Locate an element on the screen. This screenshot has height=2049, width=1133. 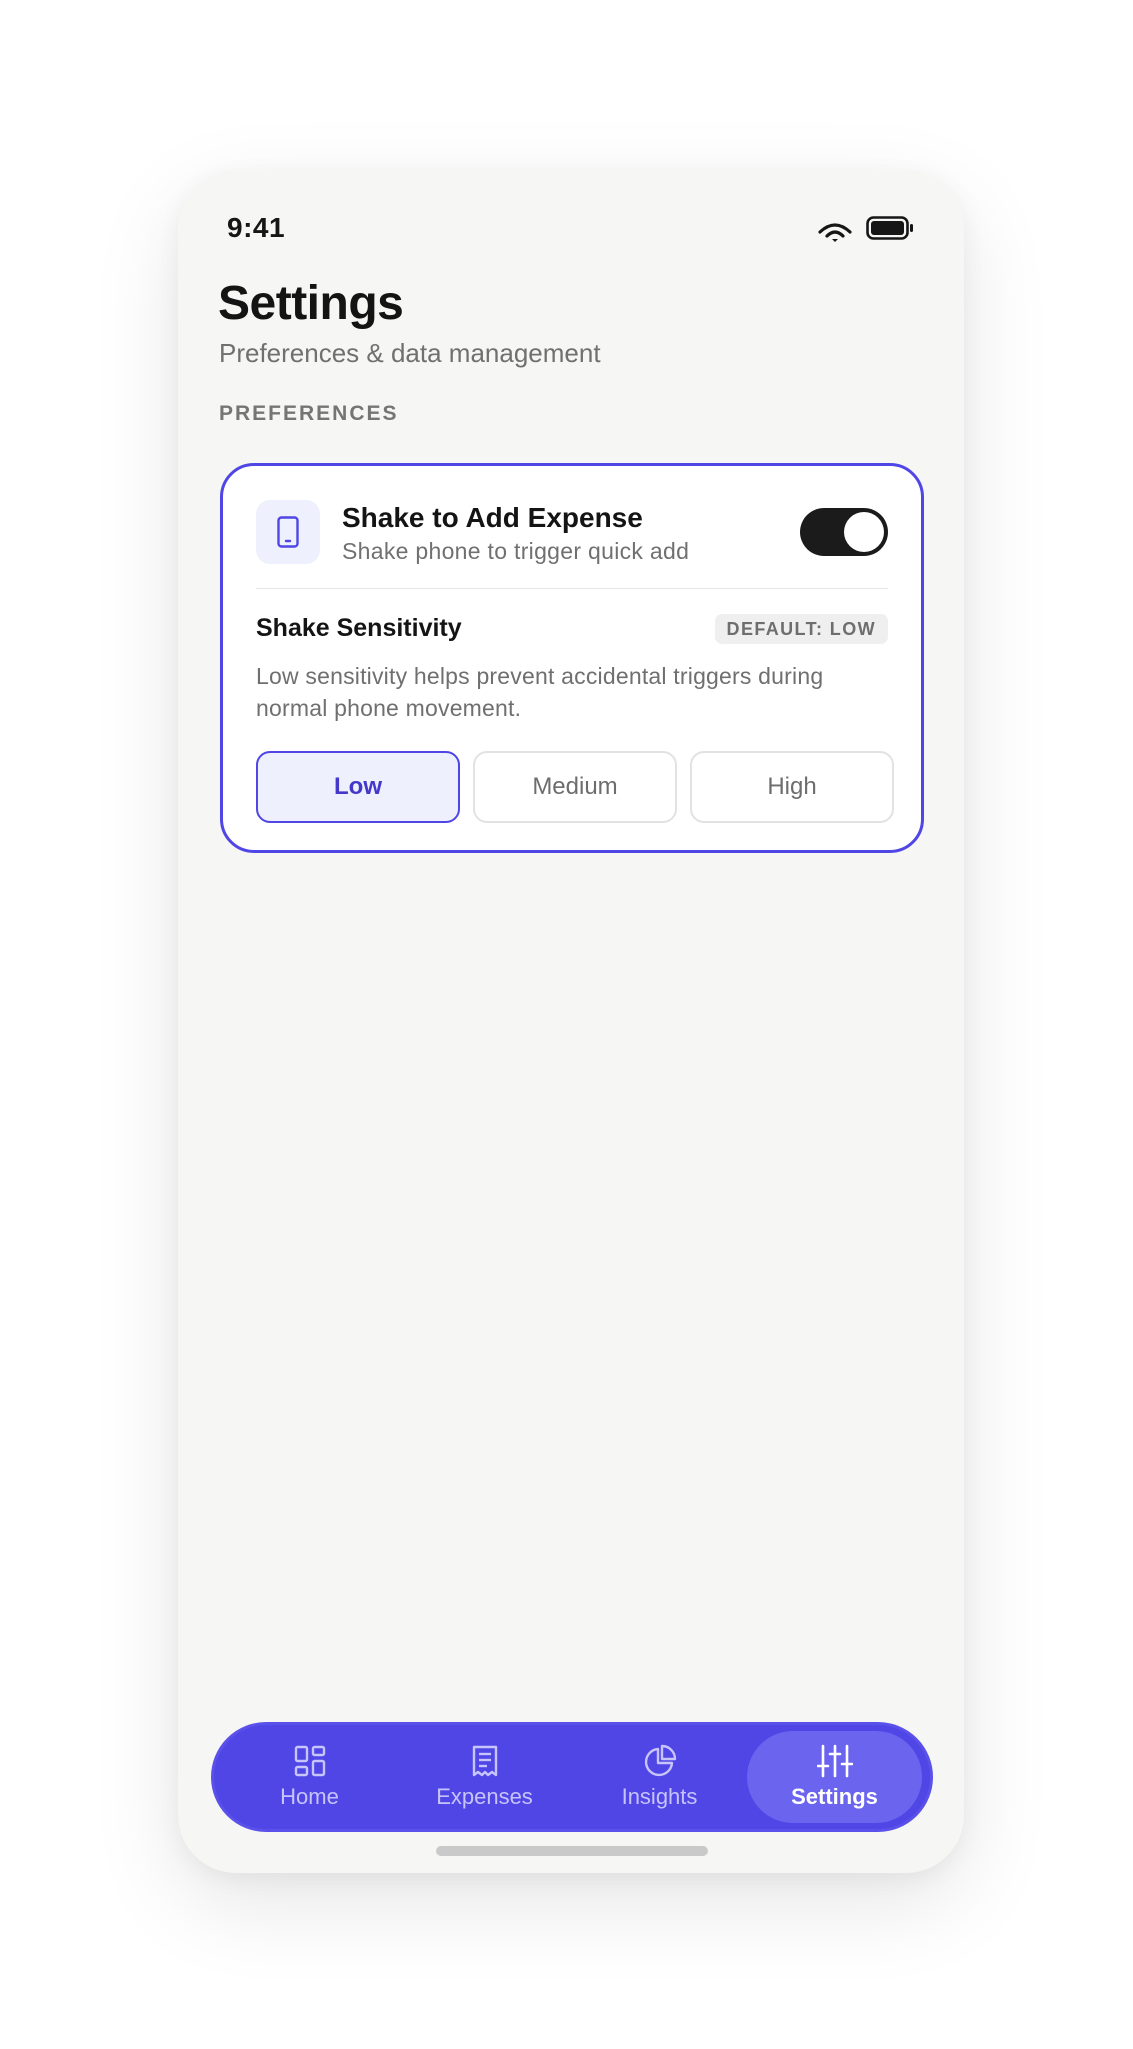
tab-home: Home is located at coordinates (309, 1777).